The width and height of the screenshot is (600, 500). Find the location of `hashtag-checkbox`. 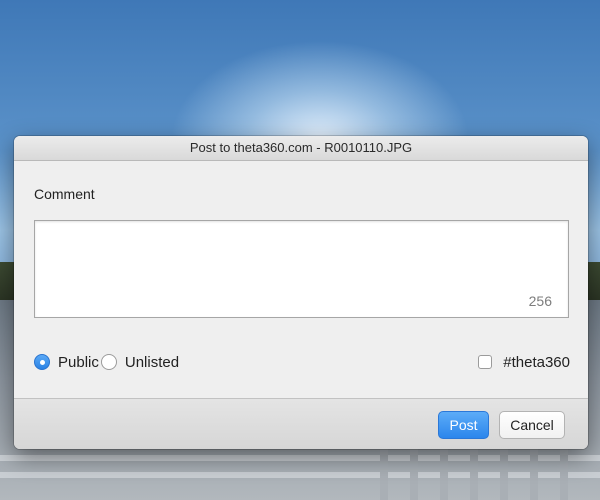

hashtag-checkbox is located at coordinates (485, 362).